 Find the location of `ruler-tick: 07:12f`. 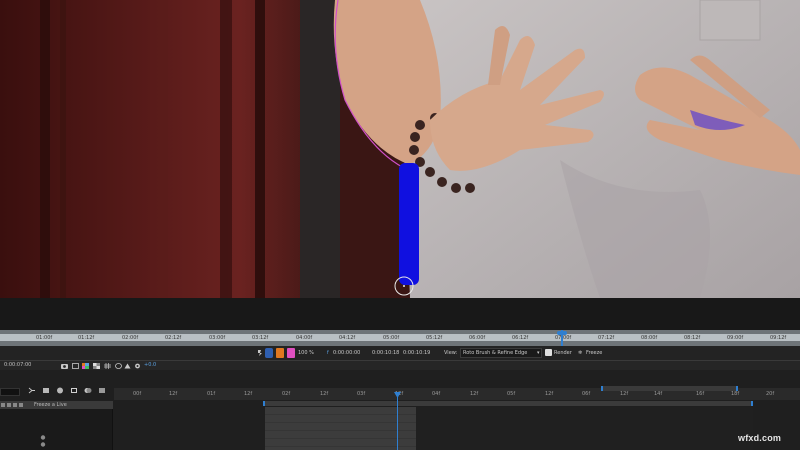

ruler-tick: 07:12f is located at coordinates (606, 338).